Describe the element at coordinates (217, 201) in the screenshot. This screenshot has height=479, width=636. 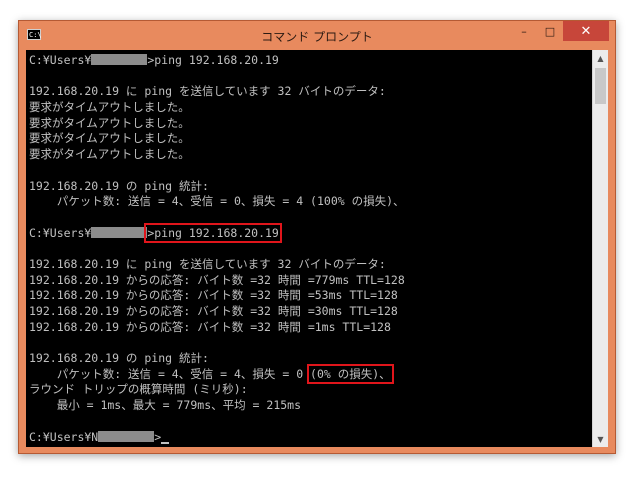
I see `output-text: パケット数: 送信 = 4、受信 = 0、損失 = 4 (100% の損失)、` at that location.